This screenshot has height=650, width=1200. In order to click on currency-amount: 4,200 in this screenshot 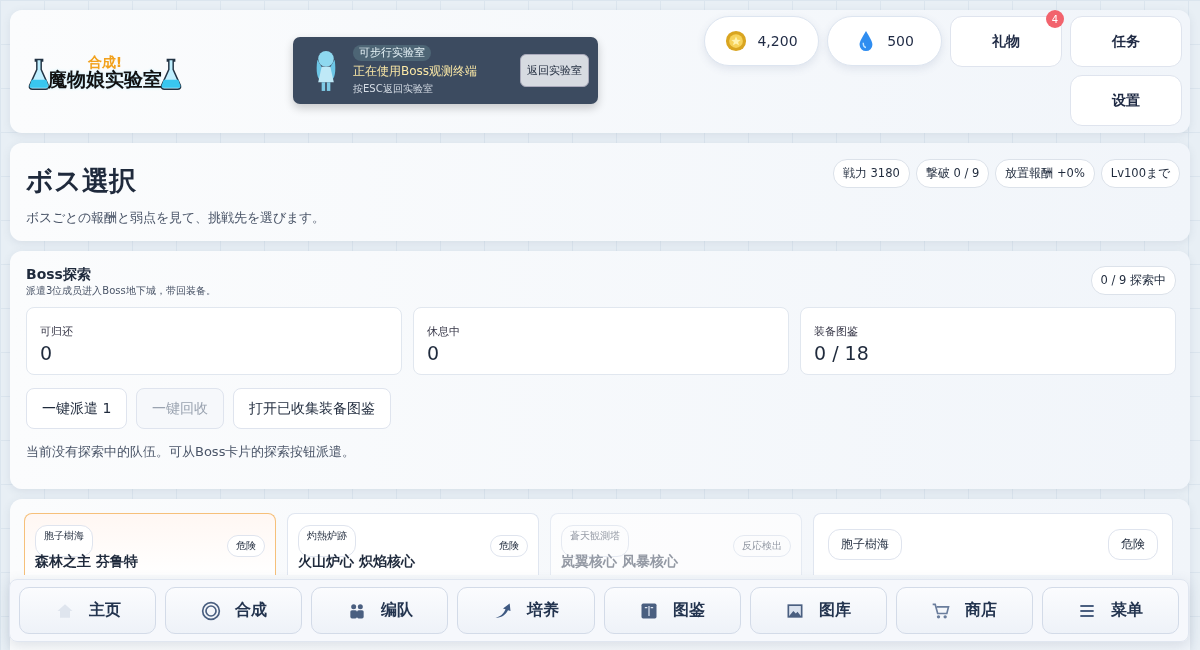, I will do `click(777, 41)`.